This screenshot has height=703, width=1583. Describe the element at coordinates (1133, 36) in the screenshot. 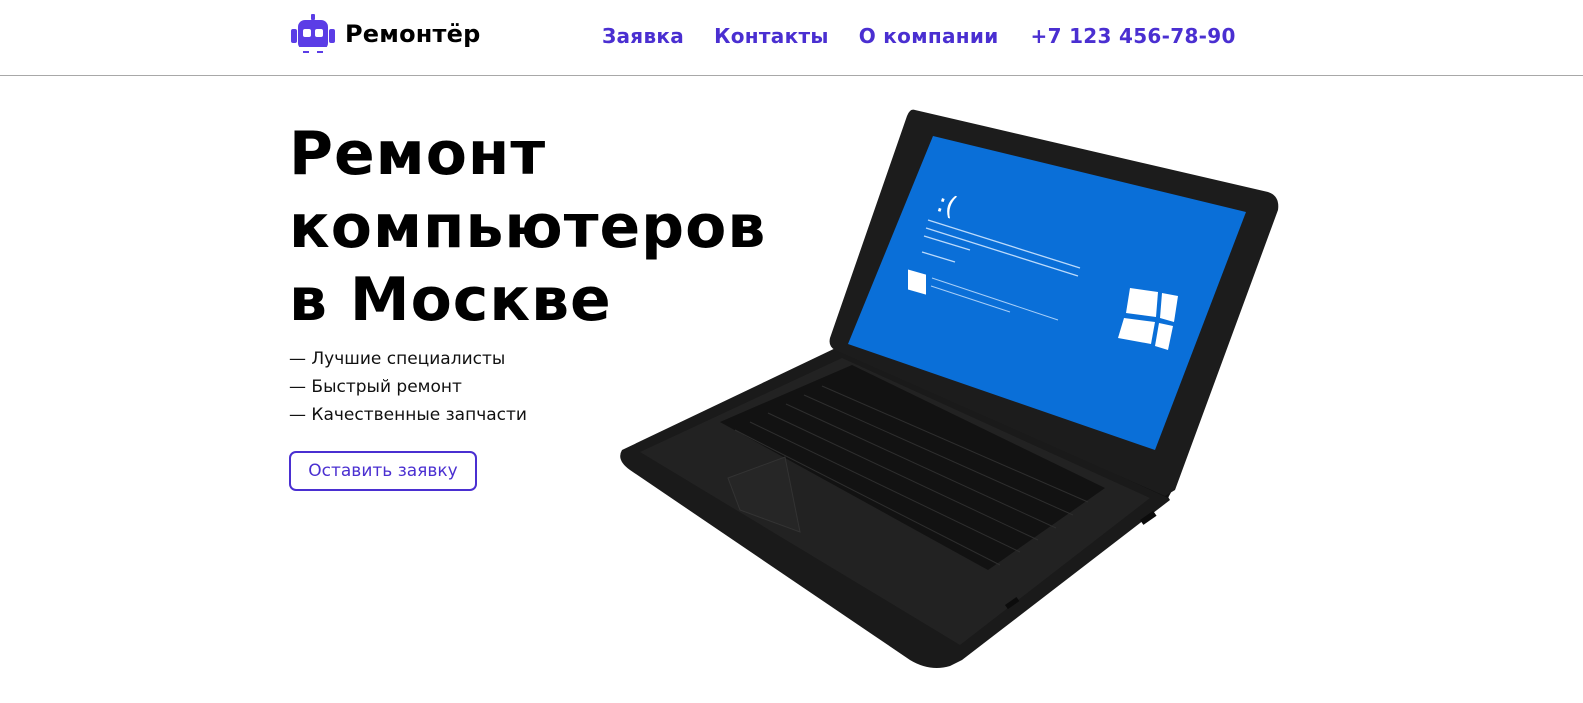

I see `nav-phone-link: +7 123 456-78-90` at that location.